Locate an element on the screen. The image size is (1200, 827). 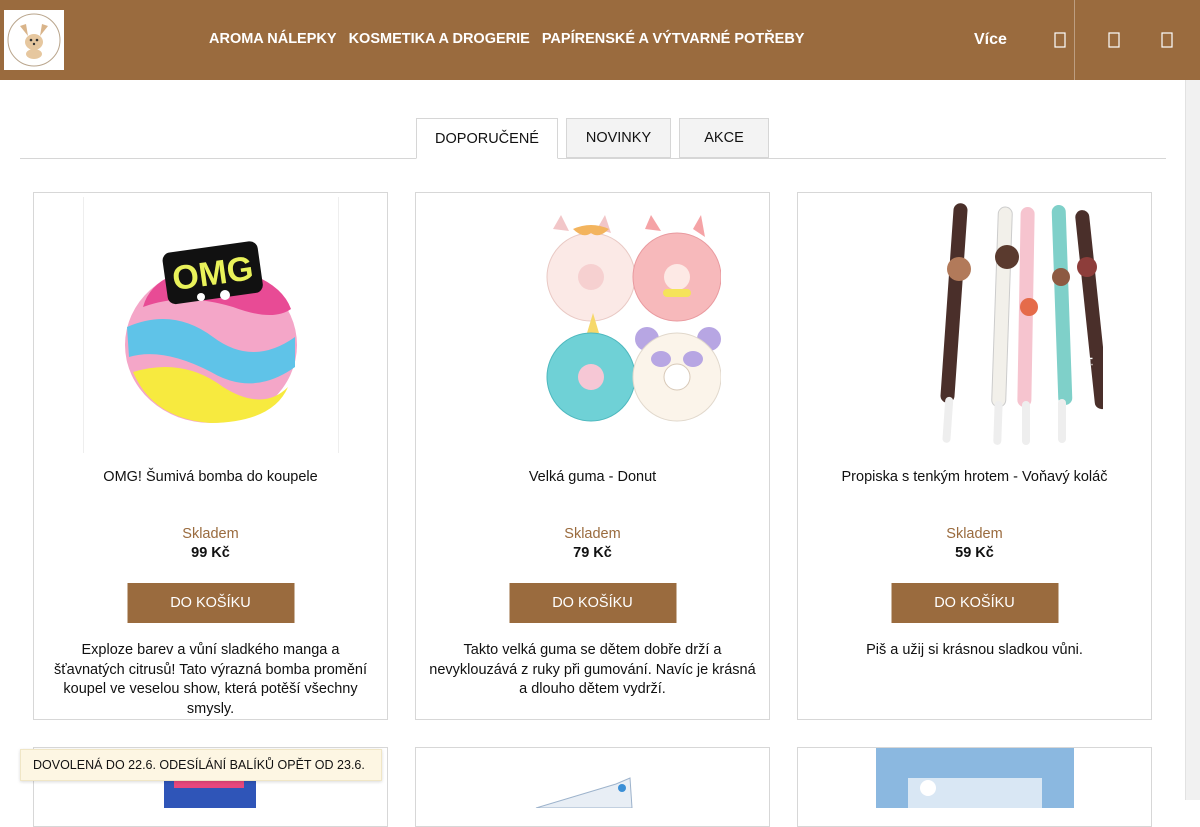
product-image-scented-pens: biscuit is located at coordinates (977, 325).